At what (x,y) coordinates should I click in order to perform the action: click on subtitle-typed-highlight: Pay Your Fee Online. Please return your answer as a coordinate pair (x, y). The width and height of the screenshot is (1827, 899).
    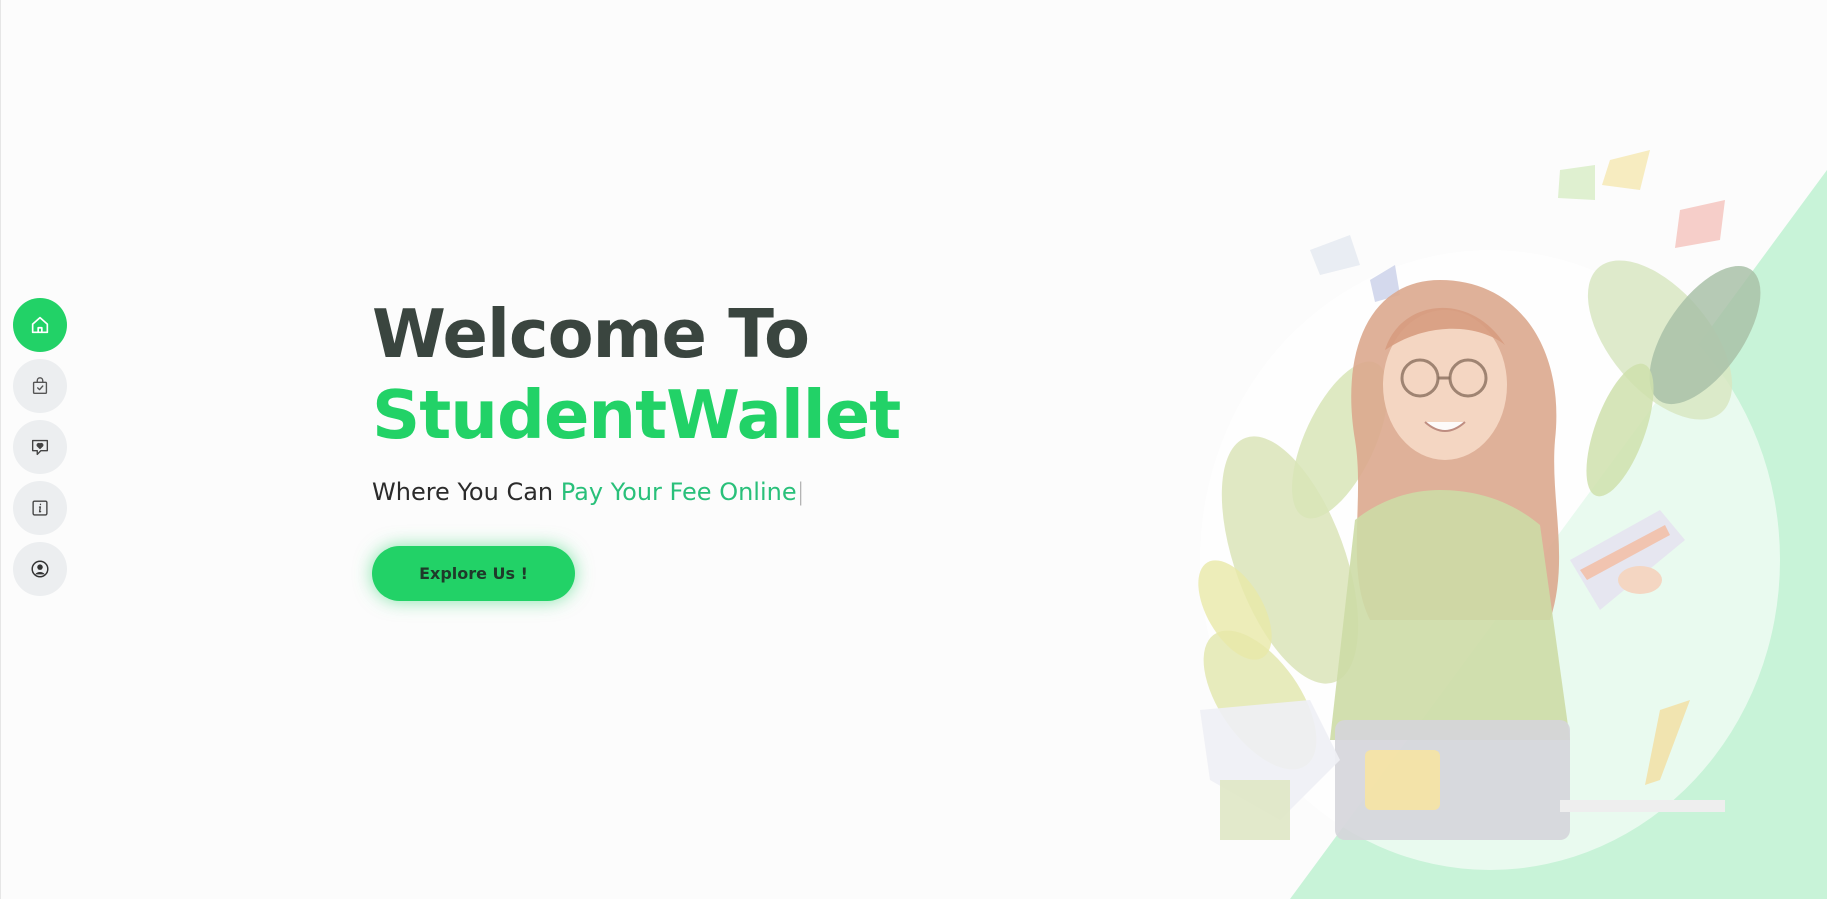
    Looking at the image, I should click on (678, 492).